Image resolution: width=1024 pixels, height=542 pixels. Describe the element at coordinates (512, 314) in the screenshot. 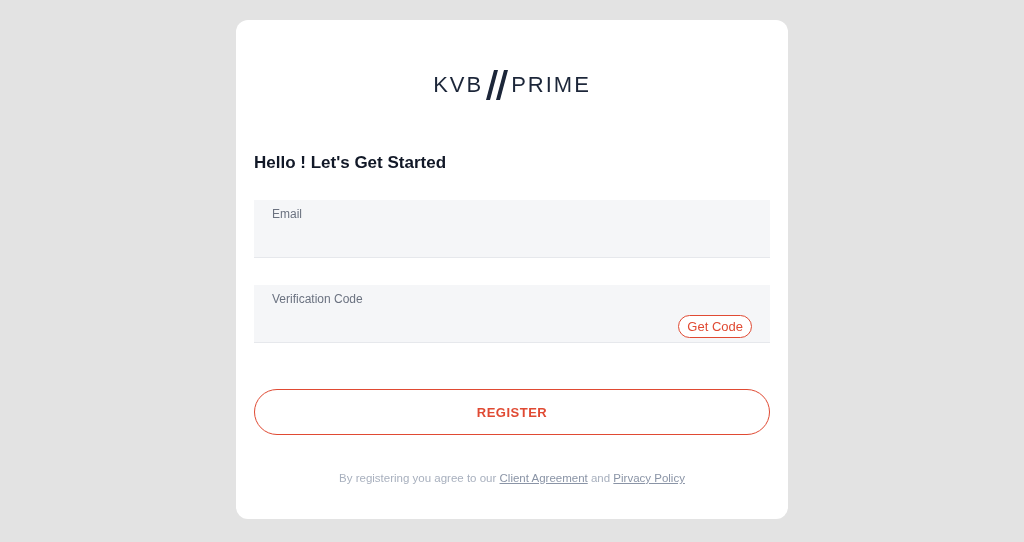

I see `input-field: Verification Code Get Code` at that location.